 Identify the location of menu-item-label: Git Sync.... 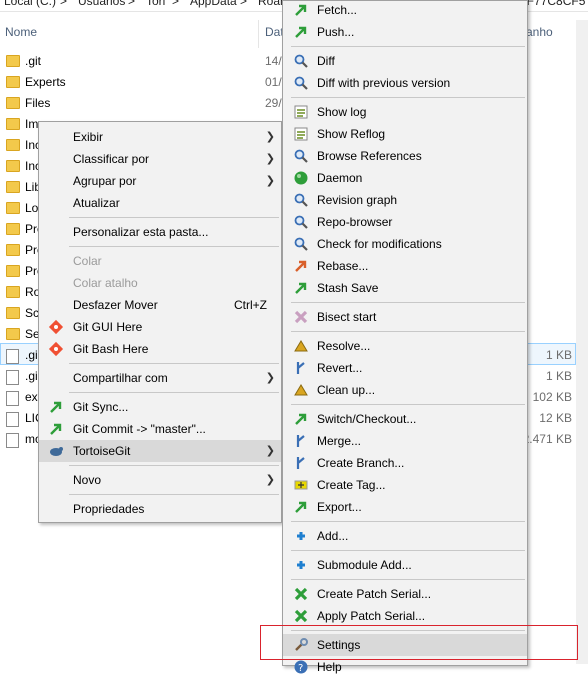
(101, 407).